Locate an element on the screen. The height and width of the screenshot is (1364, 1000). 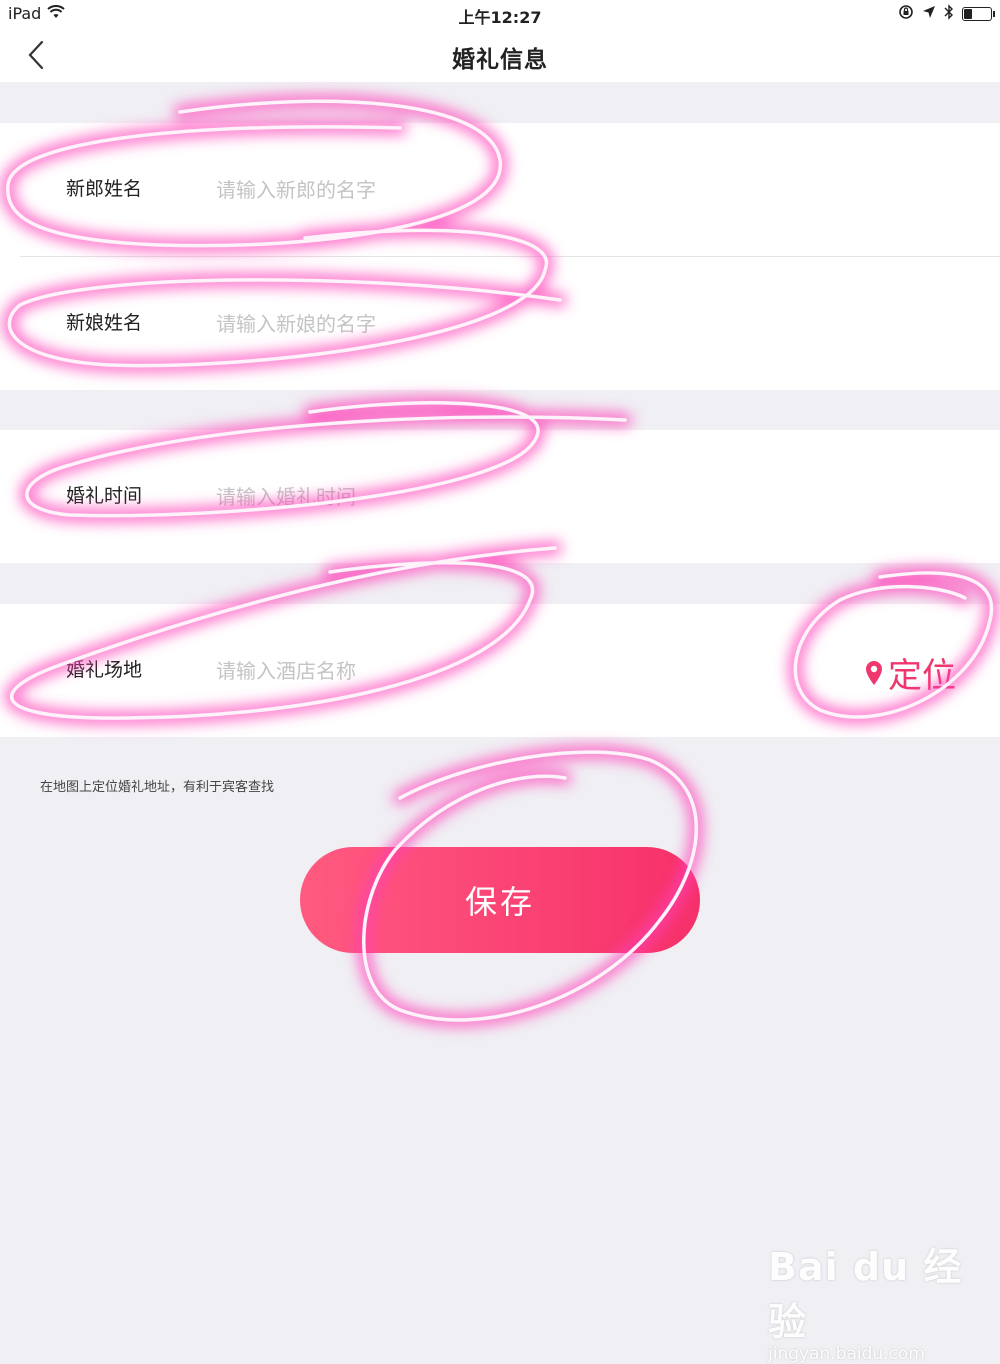
nav-bar: 婚礼信息 is located at coordinates (500, 55).